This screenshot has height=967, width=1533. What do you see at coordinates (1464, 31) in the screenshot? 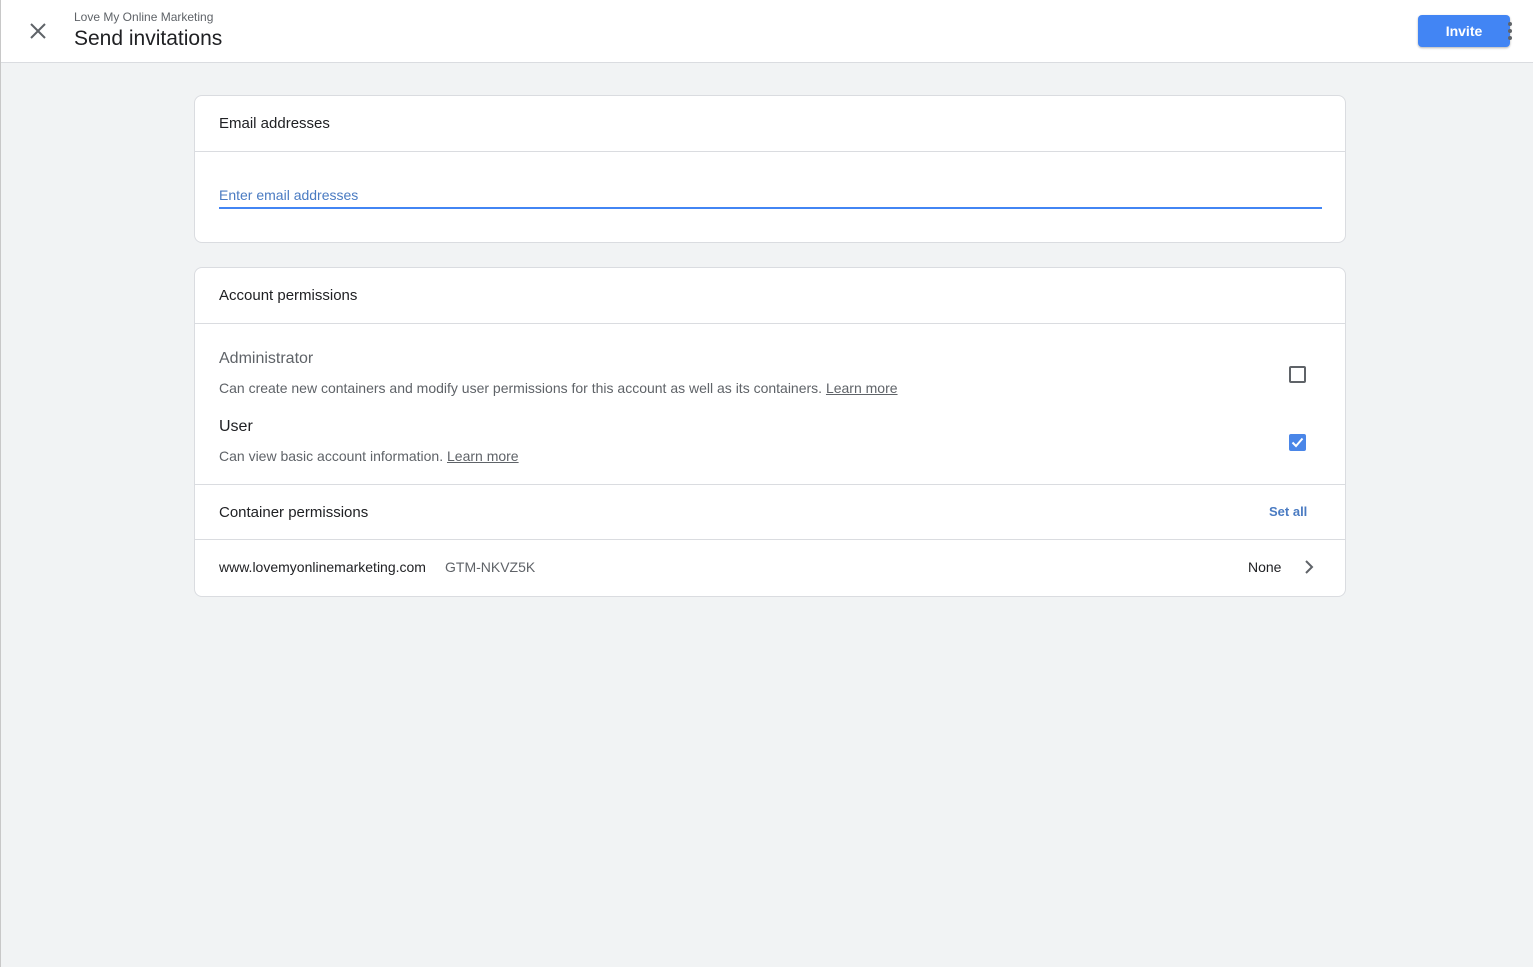
I see `invite-button: Invite` at bounding box center [1464, 31].